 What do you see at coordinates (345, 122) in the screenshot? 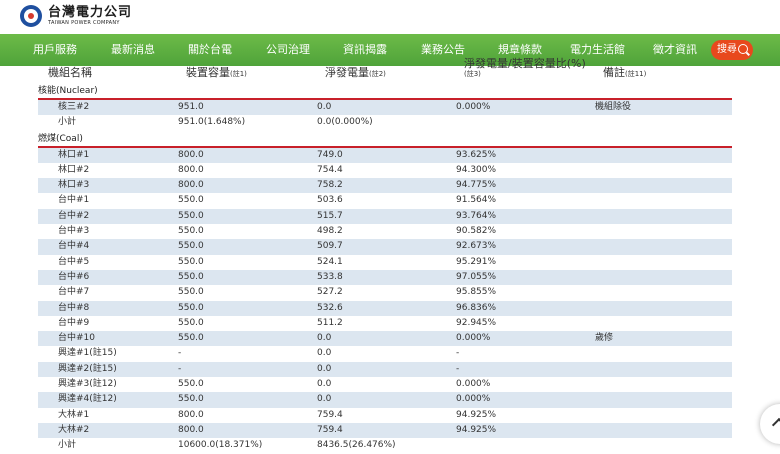
I see `cell-net: 0.0(0.000%)` at bounding box center [345, 122].